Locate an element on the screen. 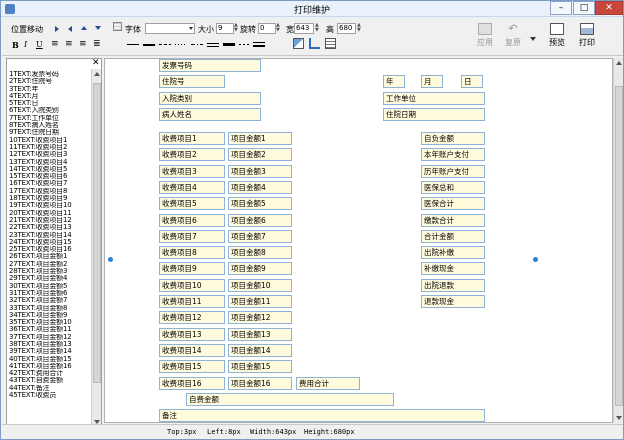 Image resolution: width=624 pixels, height=440 pixels. panel-close-icon: ✕ is located at coordinates (96, 63).